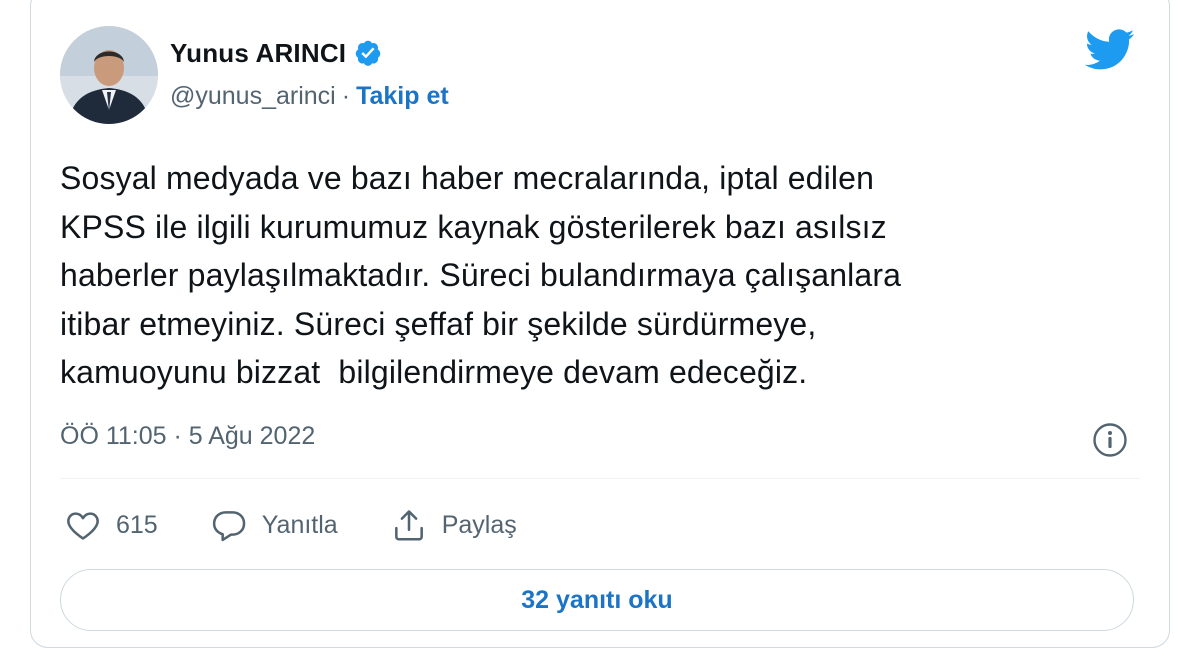 The height and width of the screenshot is (648, 1200). Describe the element at coordinates (1110, 50) in the screenshot. I see `twitter-bird-icon` at that location.